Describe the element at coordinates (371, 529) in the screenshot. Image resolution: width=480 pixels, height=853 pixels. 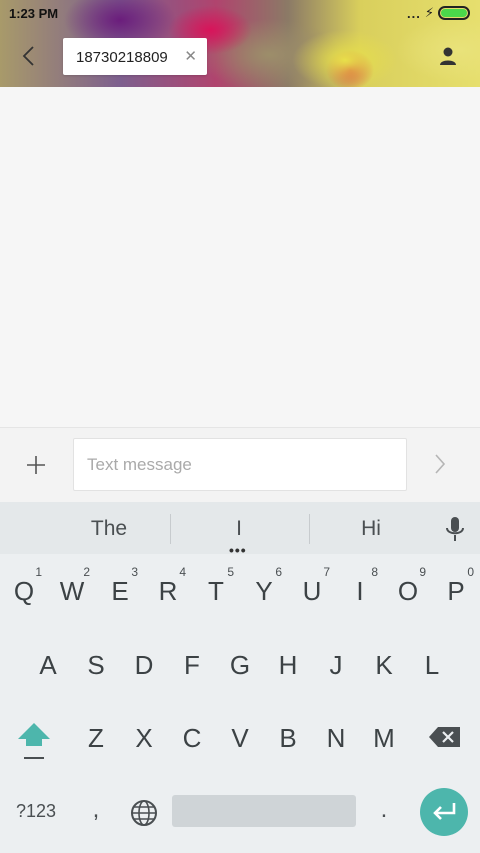
I see `suggestion-3: Hi` at that location.